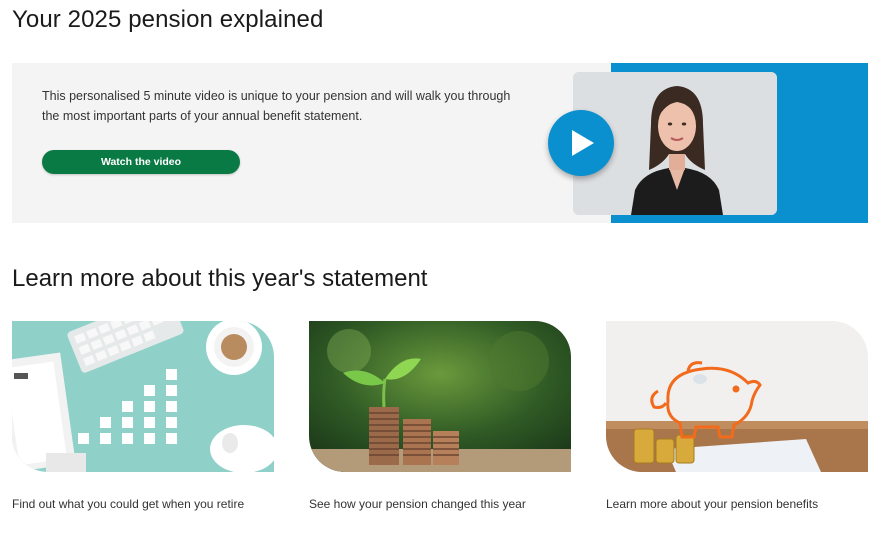 This screenshot has width=880, height=540. I want to click on play-icon, so click(583, 143).